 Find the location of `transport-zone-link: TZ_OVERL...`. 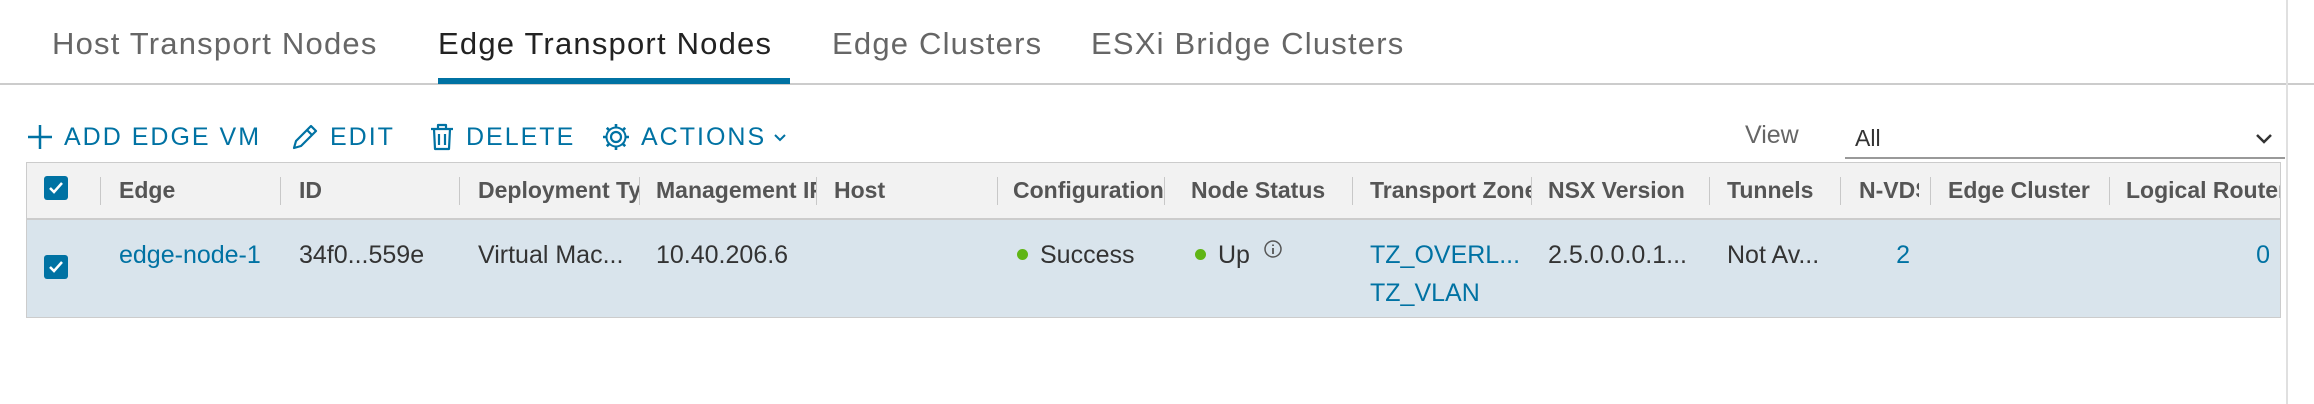

transport-zone-link: TZ_OVERL... is located at coordinates (1442, 255).